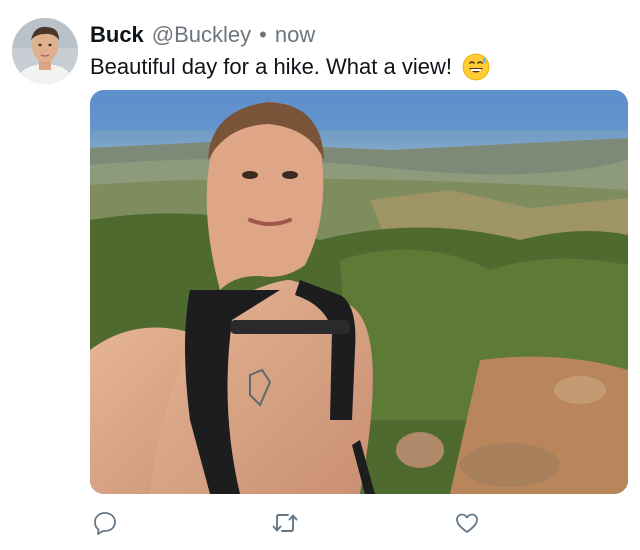 Image resolution: width=640 pixels, height=550 pixels. I want to click on tweet-timestamp: now, so click(295, 35).